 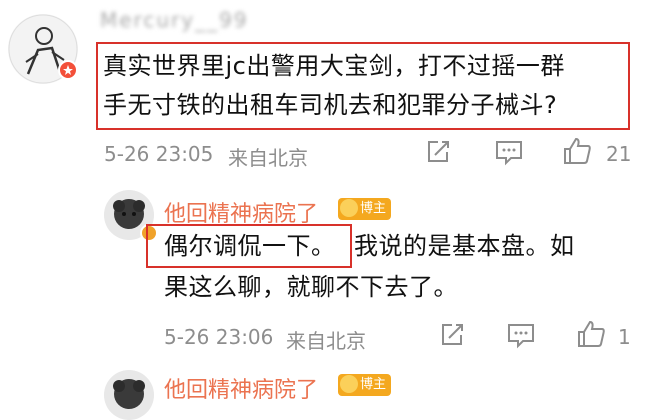 I want to click on comment-button, so click(x=509, y=154).